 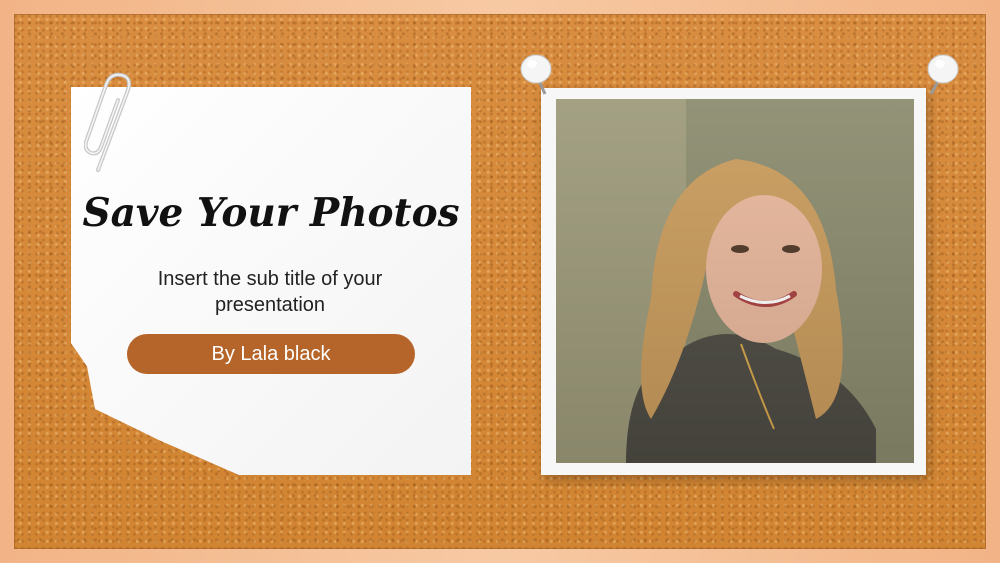 What do you see at coordinates (271, 354) in the screenshot?
I see `author-badge: By Lala black` at bounding box center [271, 354].